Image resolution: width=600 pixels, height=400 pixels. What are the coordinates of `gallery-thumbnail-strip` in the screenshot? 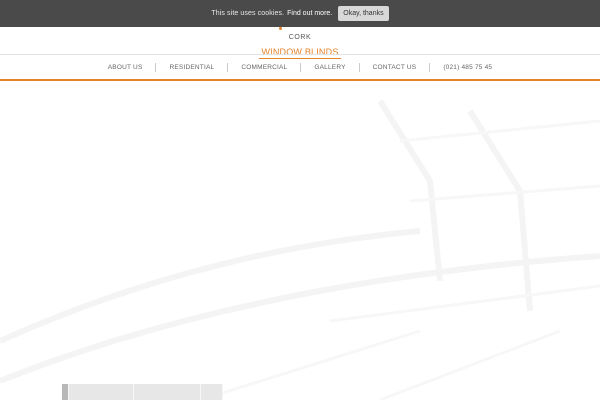 It's located at (142, 392).